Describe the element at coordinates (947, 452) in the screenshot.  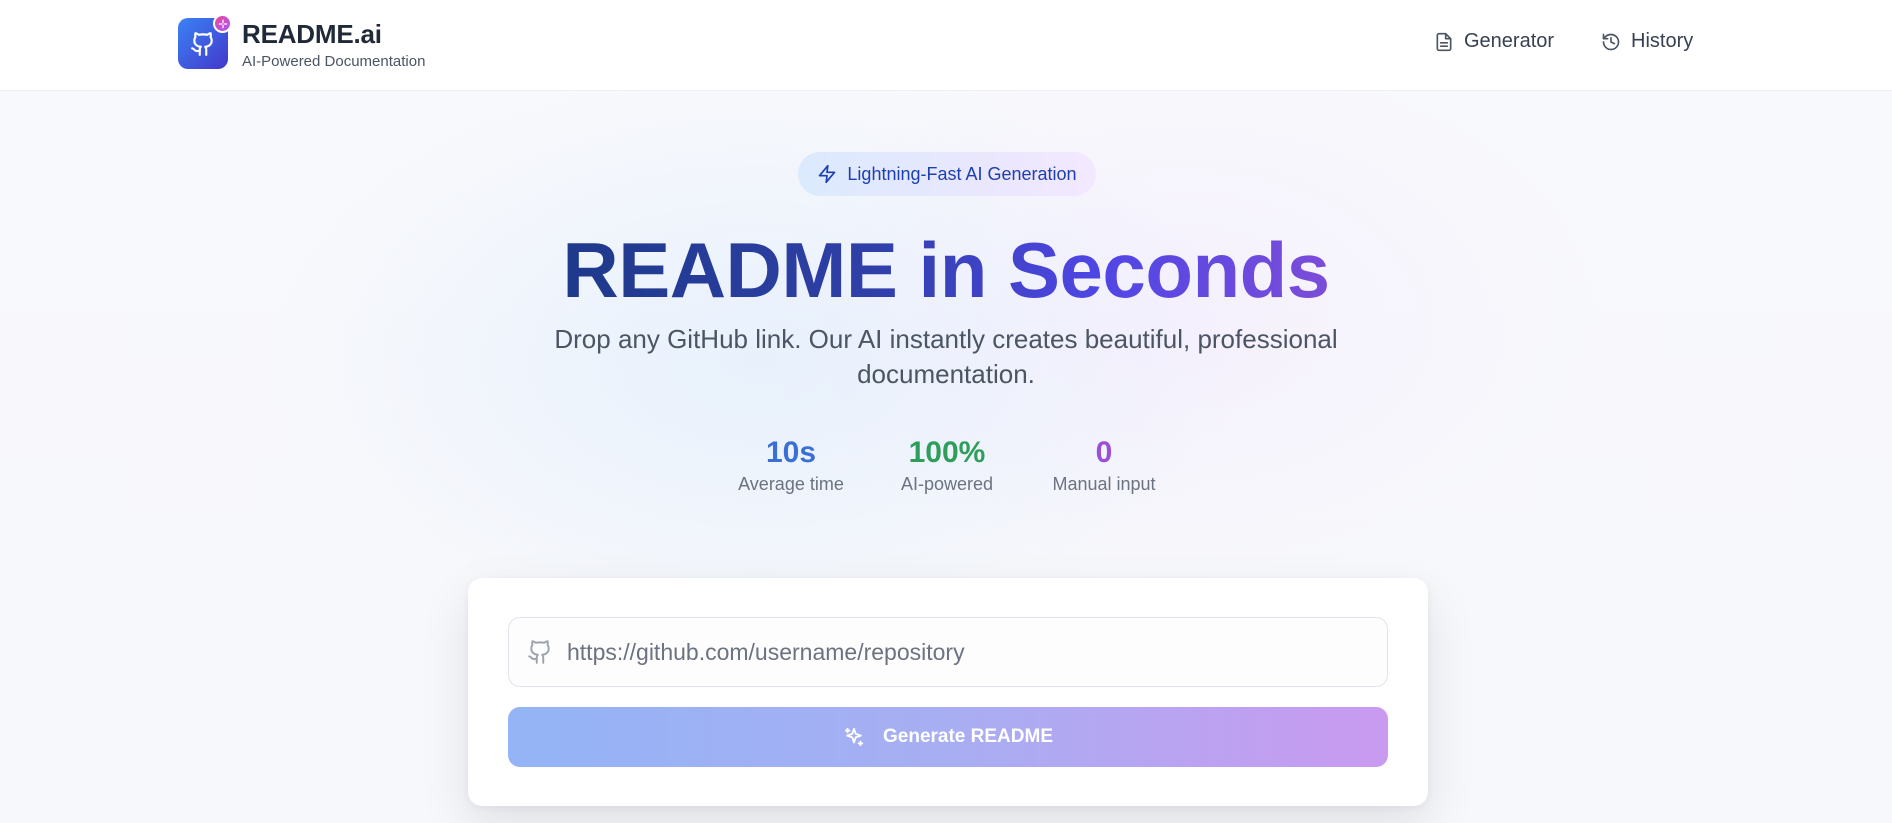
I see `stat-value: 100%` at that location.